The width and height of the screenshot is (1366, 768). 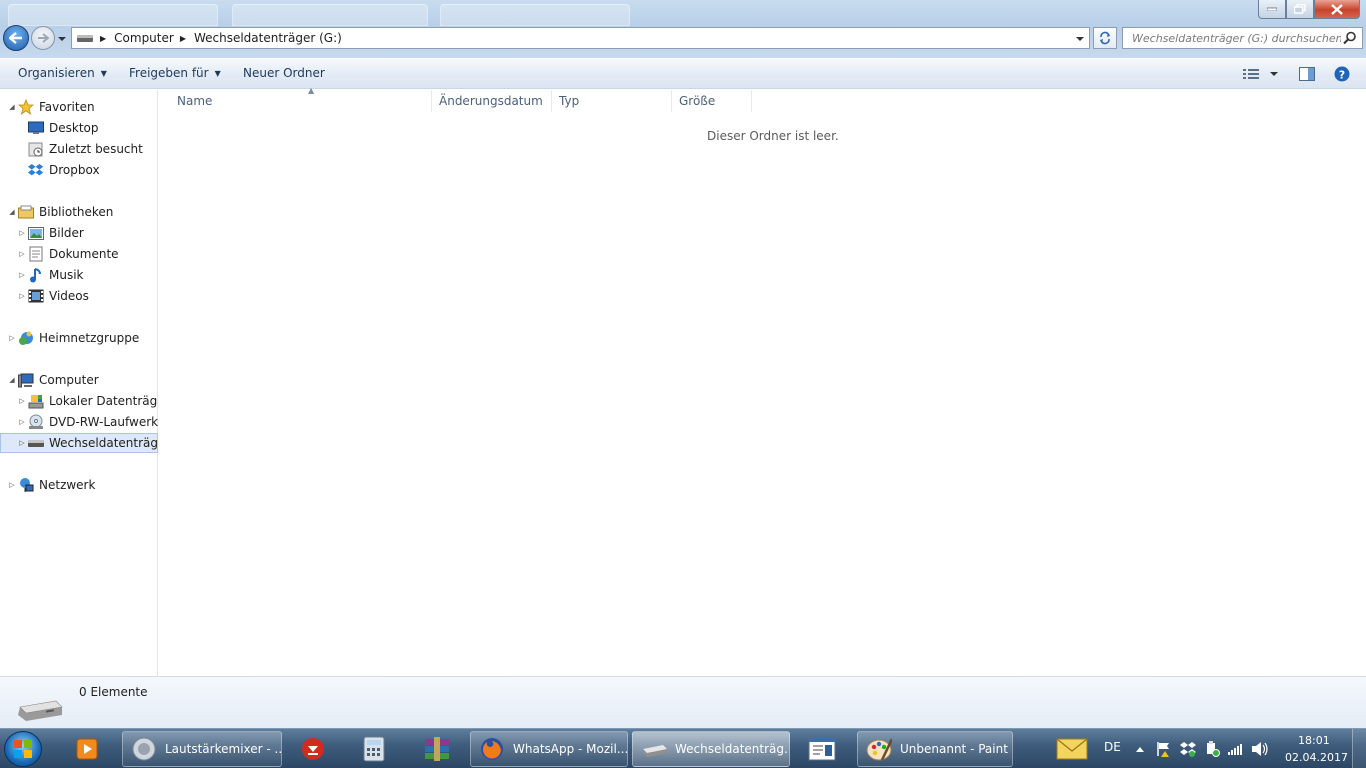 I want to click on column-header-size: Größe, so click(x=712, y=101).